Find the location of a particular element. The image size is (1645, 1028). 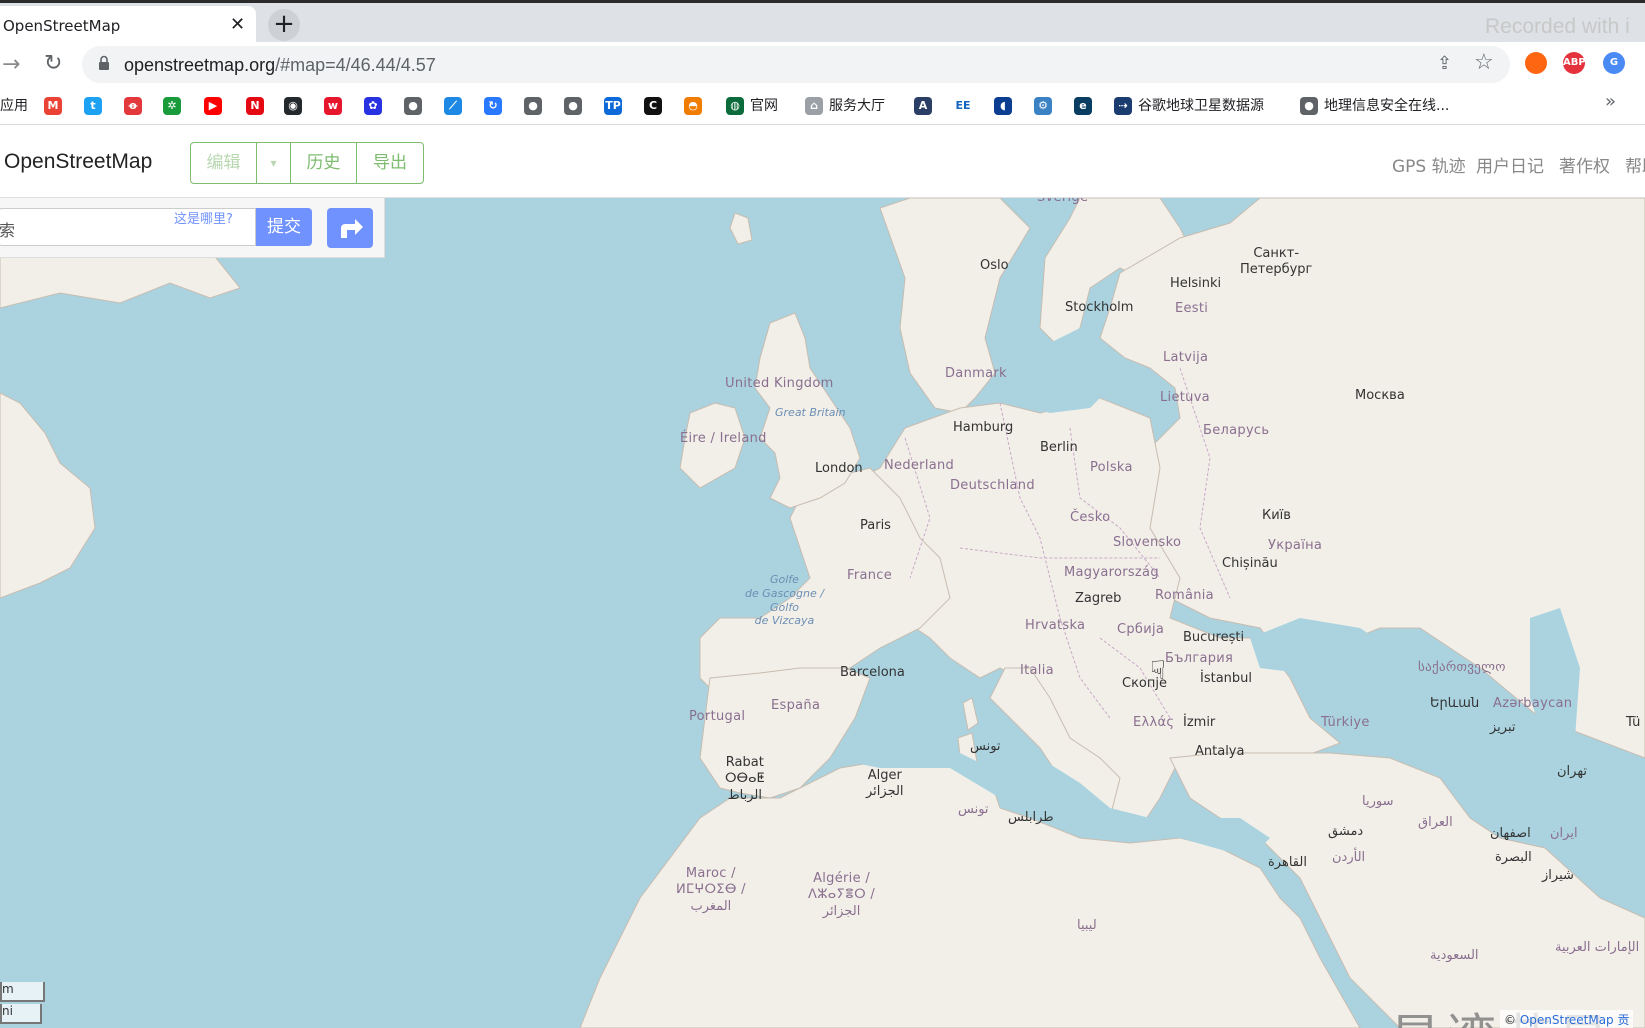

edit-button: 编辑 is located at coordinates (224, 163).